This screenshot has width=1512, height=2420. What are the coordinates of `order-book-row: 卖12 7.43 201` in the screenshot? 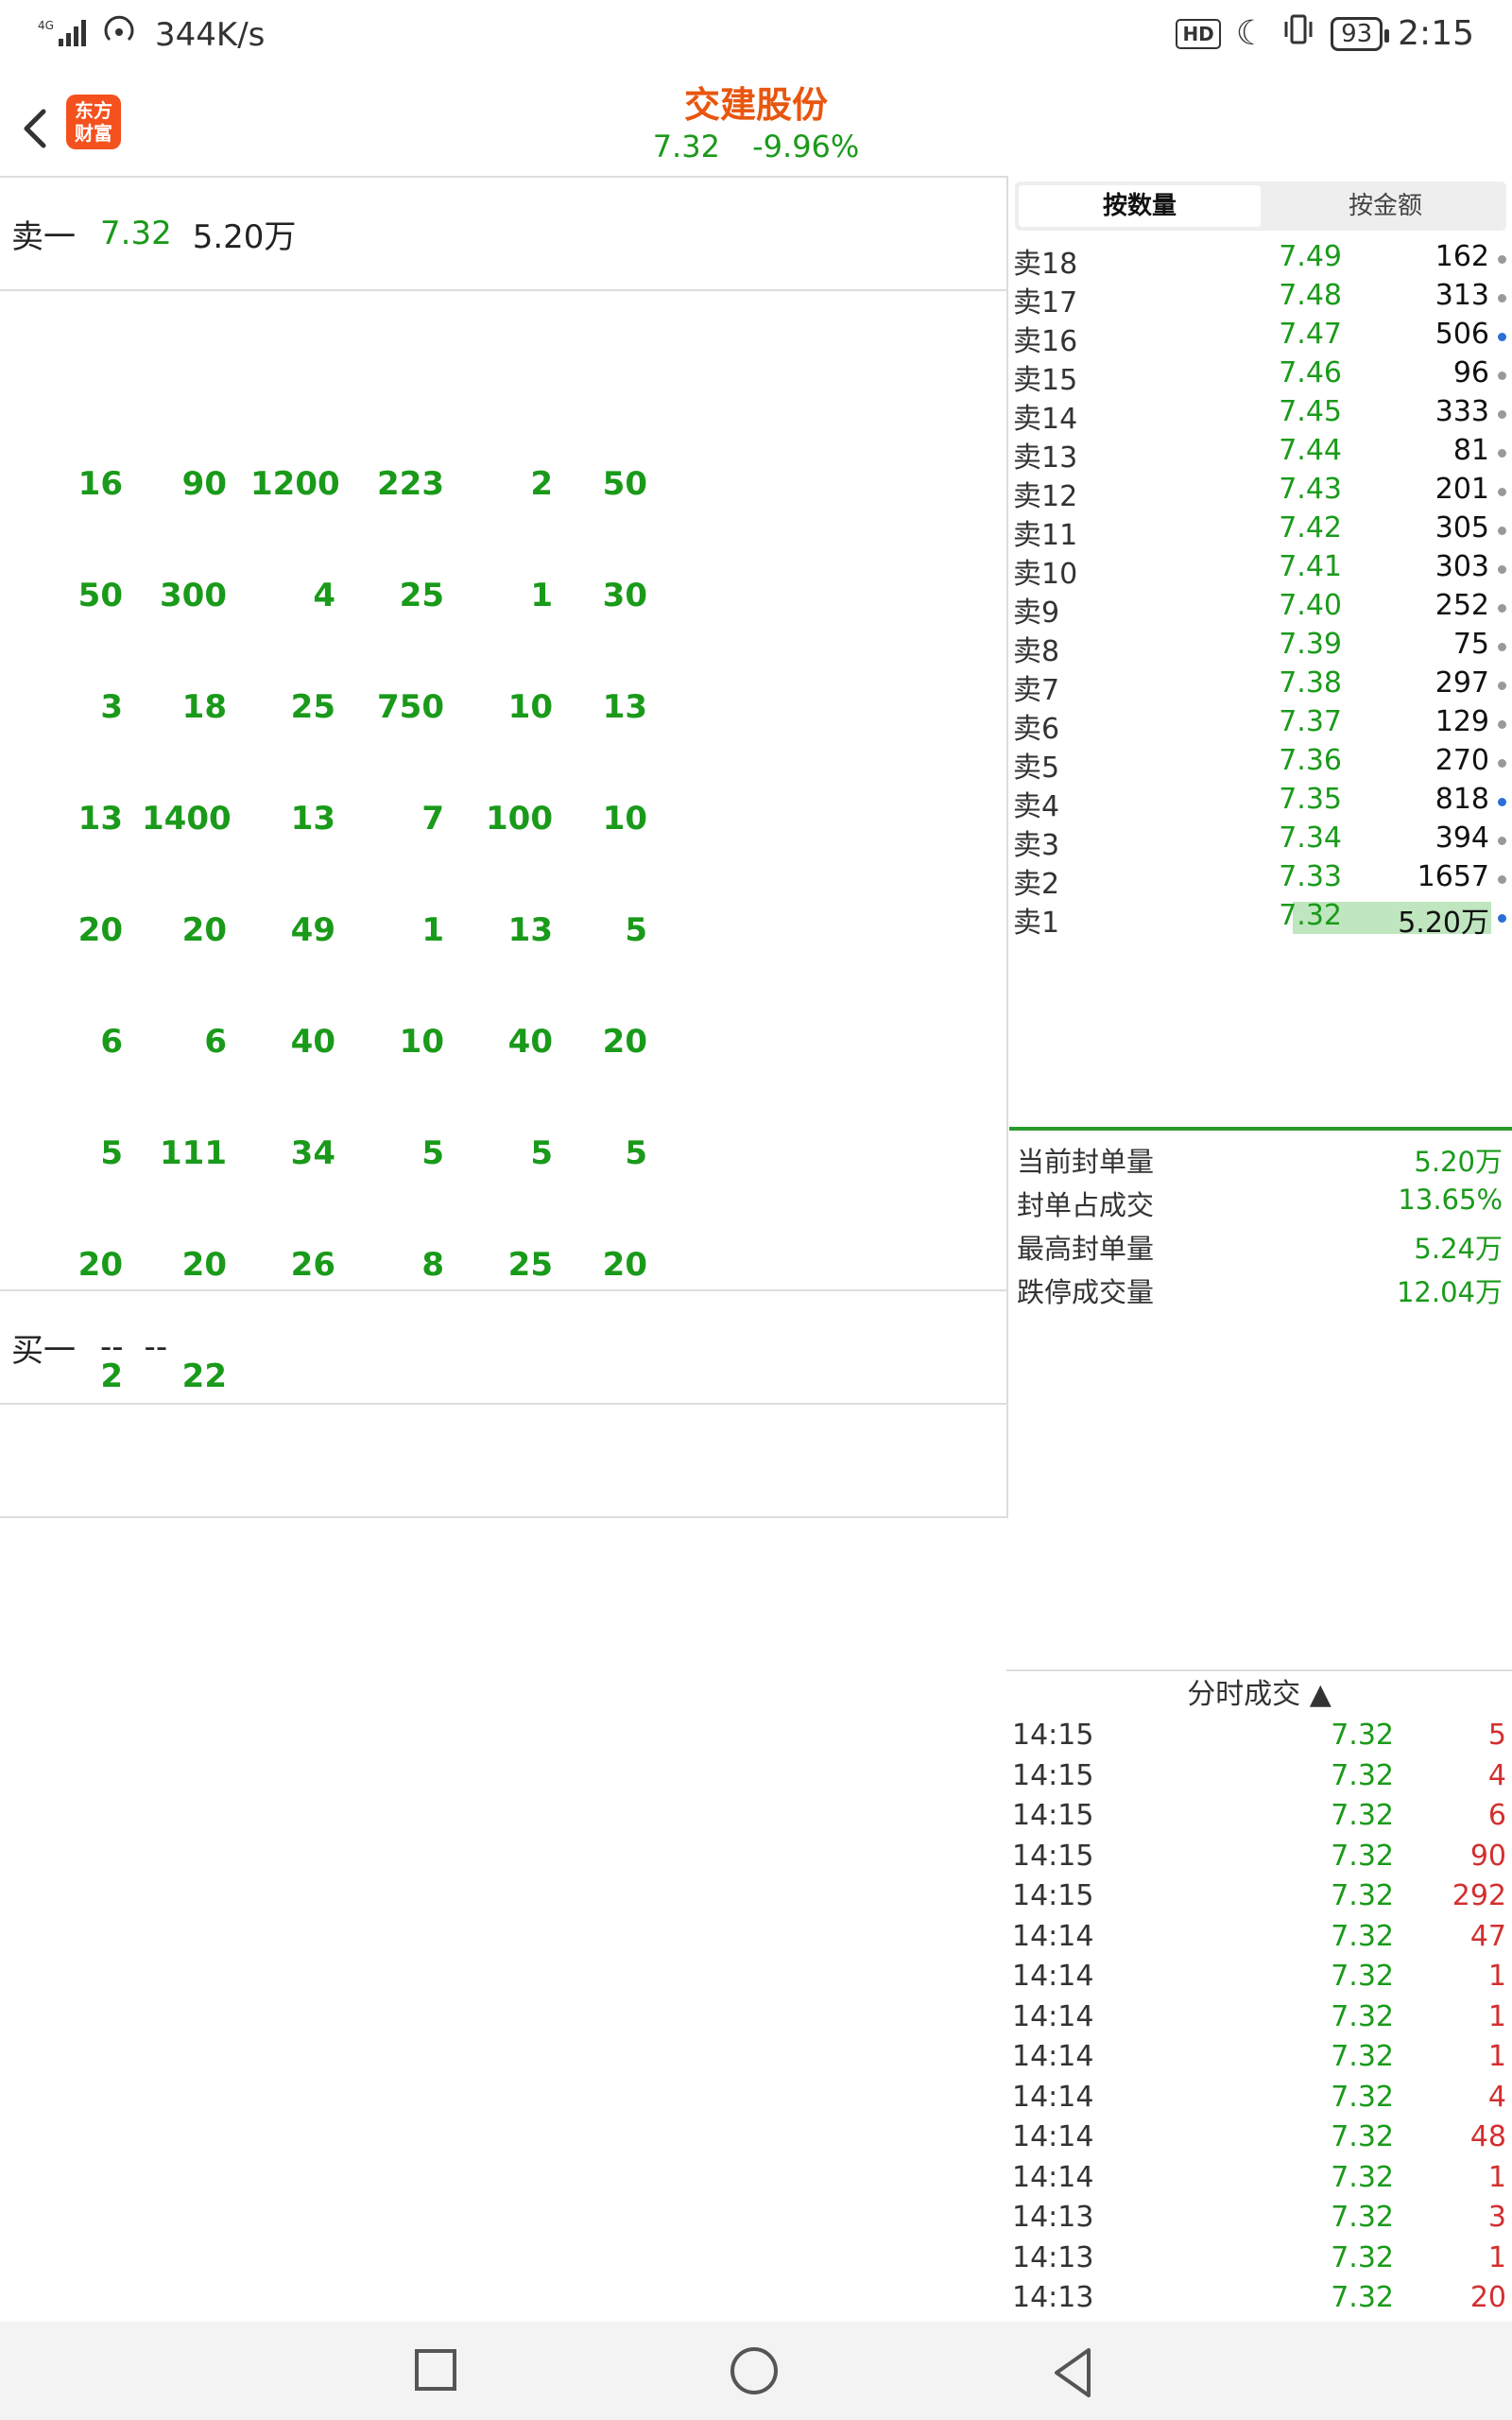 It's located at (1260, 493).